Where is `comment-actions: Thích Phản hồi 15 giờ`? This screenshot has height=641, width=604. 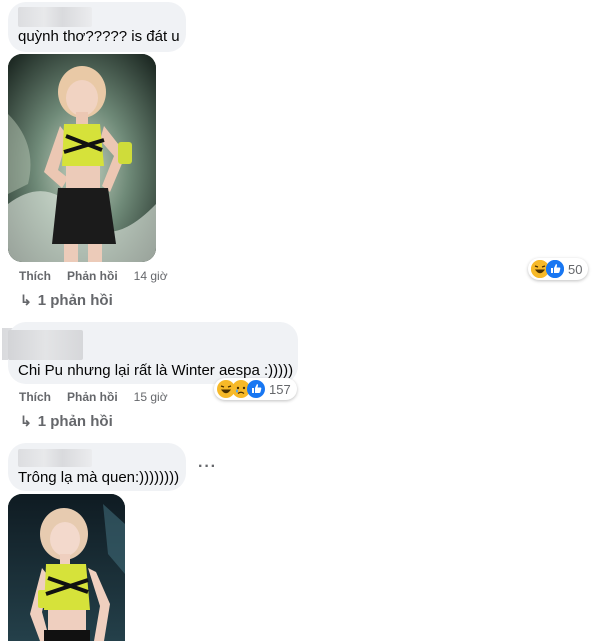
comment-actions: Thích Phản hồi 15 giờ is located at coordinates (93, 397).